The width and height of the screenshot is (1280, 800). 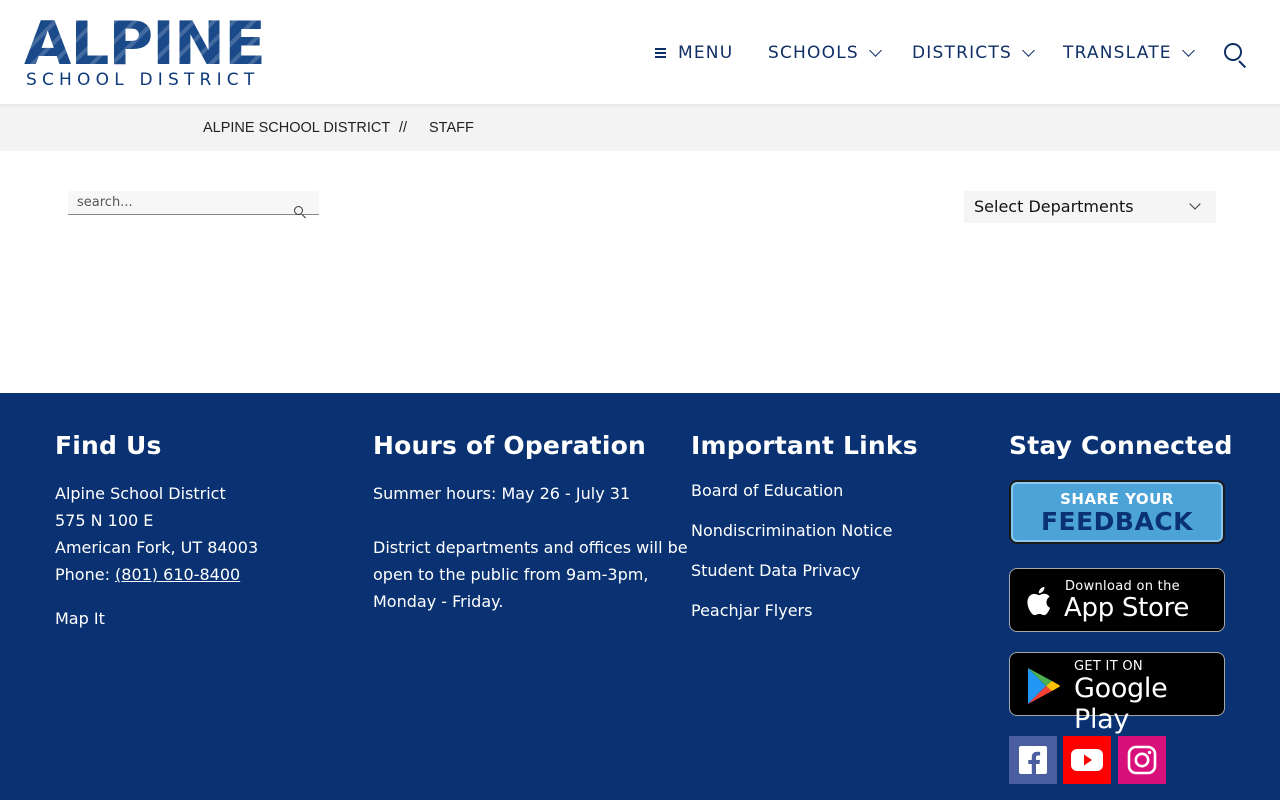 I want to click on google-play-badge: GET IT ON Google Play, so click(x=1117, y=693).